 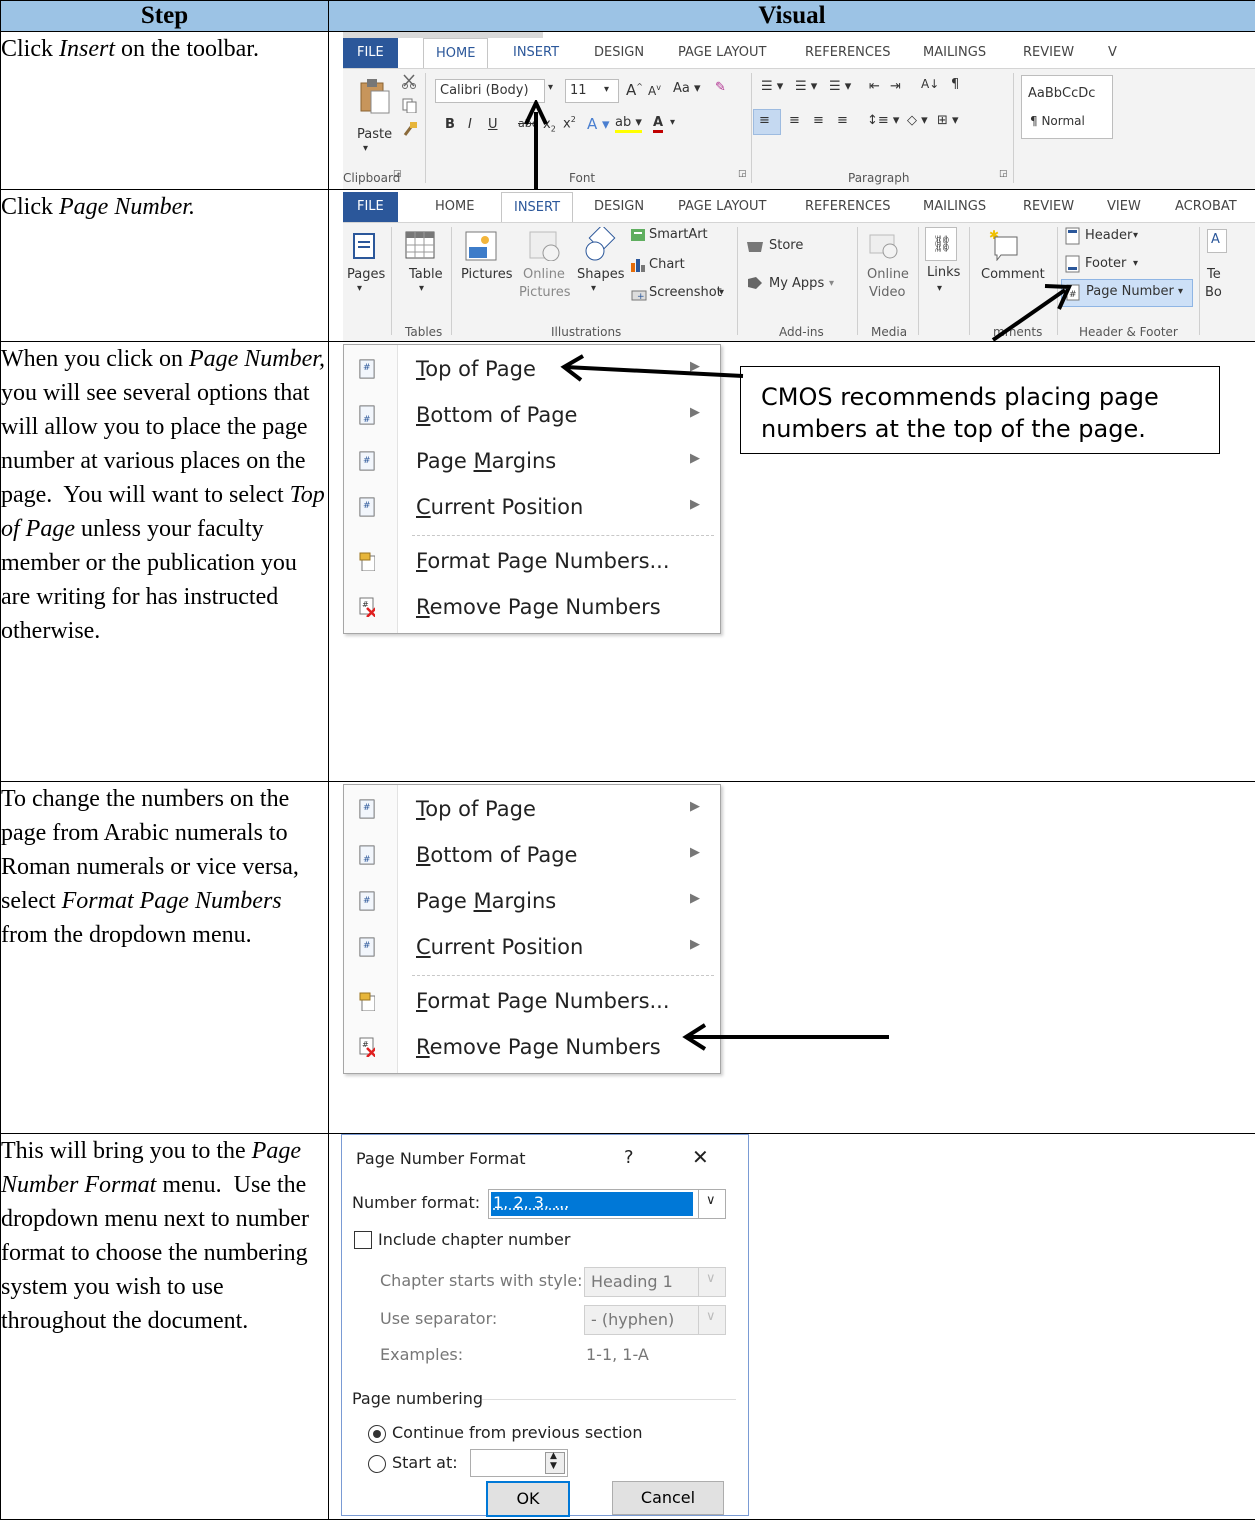 What do you see at coordinates (365, 148) in the screenshot?
I see `paste-dropdown-icon: ▾` at bounding box center [365, 148].